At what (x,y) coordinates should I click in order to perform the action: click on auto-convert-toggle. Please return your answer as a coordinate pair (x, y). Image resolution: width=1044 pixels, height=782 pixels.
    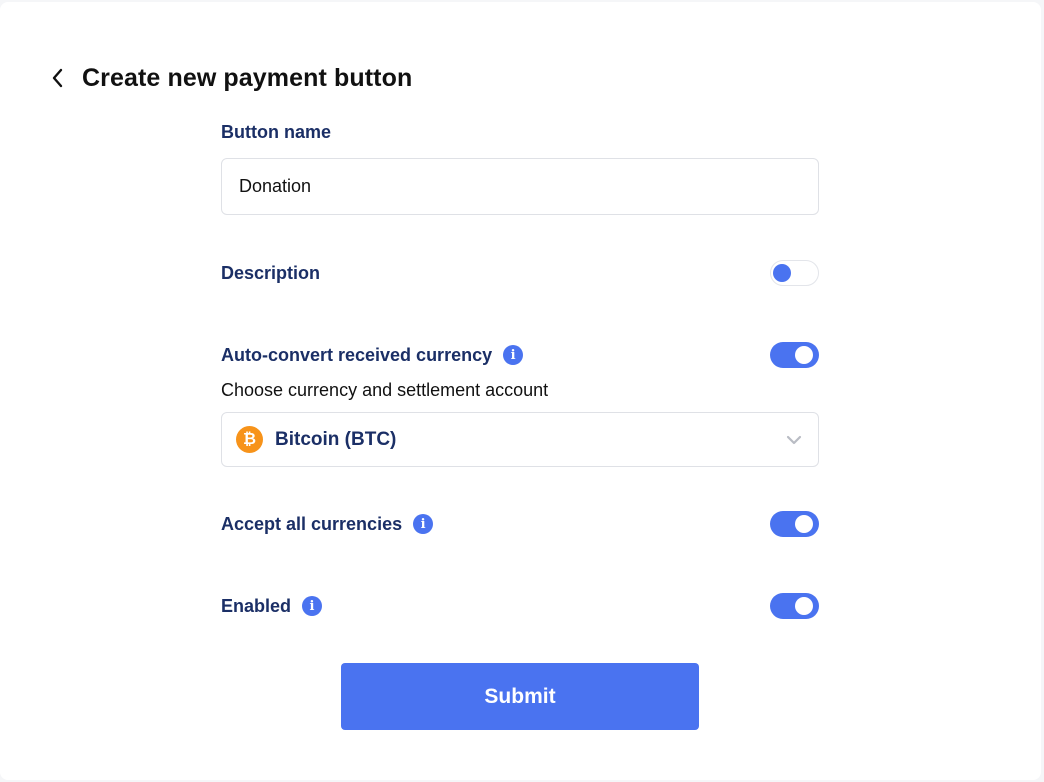
    Looking at the image, I should click on (794, 355).